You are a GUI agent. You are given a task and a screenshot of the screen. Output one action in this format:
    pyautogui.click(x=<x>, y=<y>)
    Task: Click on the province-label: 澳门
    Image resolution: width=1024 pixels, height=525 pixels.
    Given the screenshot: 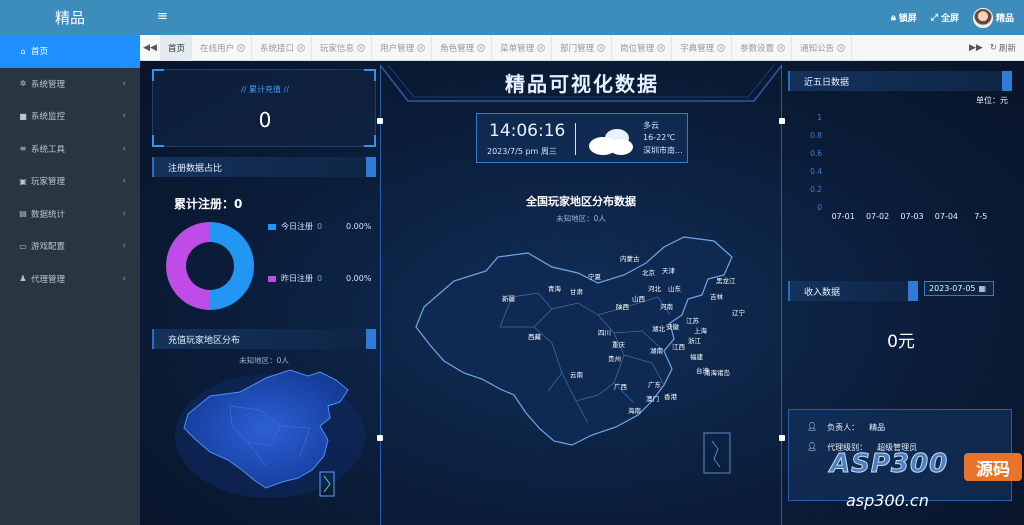 What is the action you would take?
    pyautogui.click(x=652, y=398)
    